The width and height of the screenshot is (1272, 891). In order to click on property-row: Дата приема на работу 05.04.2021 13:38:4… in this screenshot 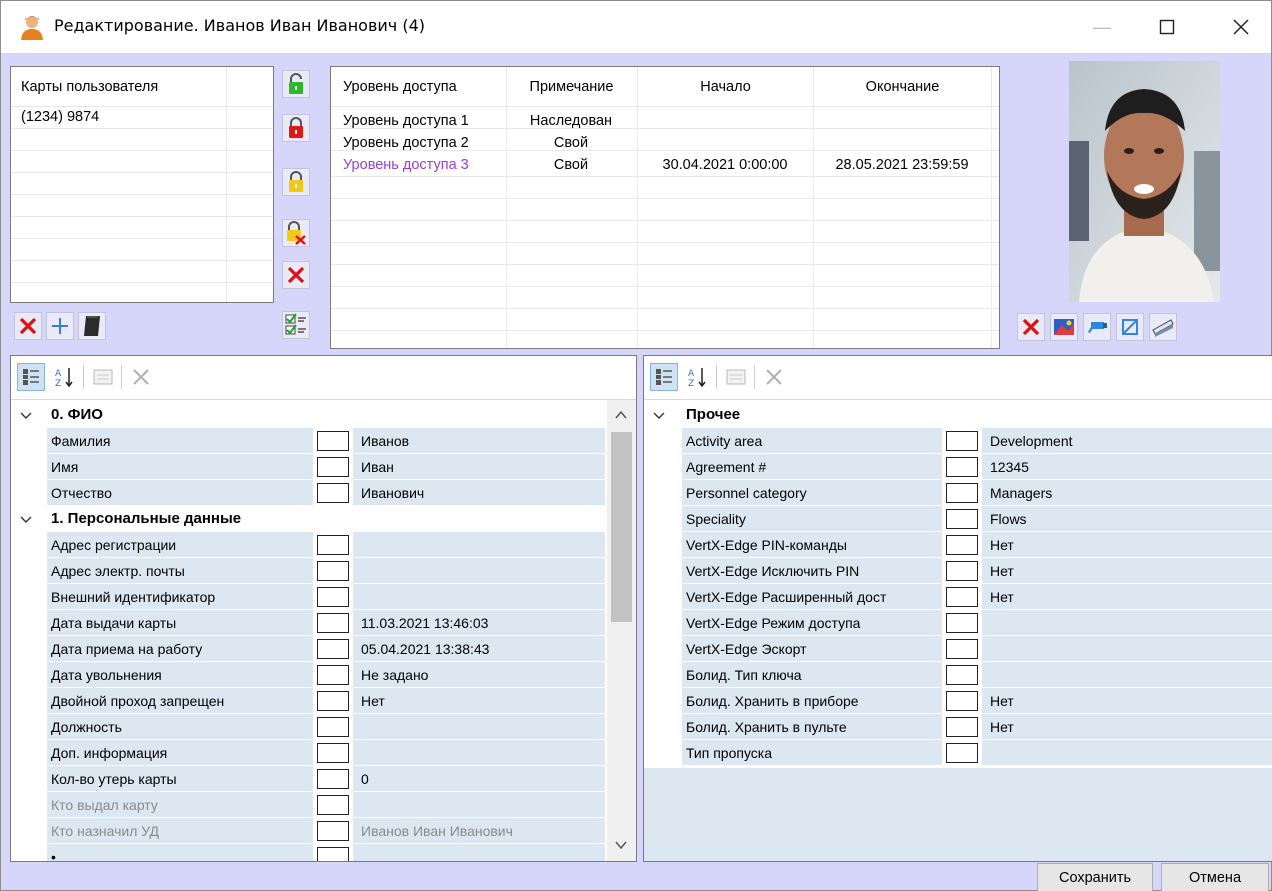, I will do `click(326, 649)`.